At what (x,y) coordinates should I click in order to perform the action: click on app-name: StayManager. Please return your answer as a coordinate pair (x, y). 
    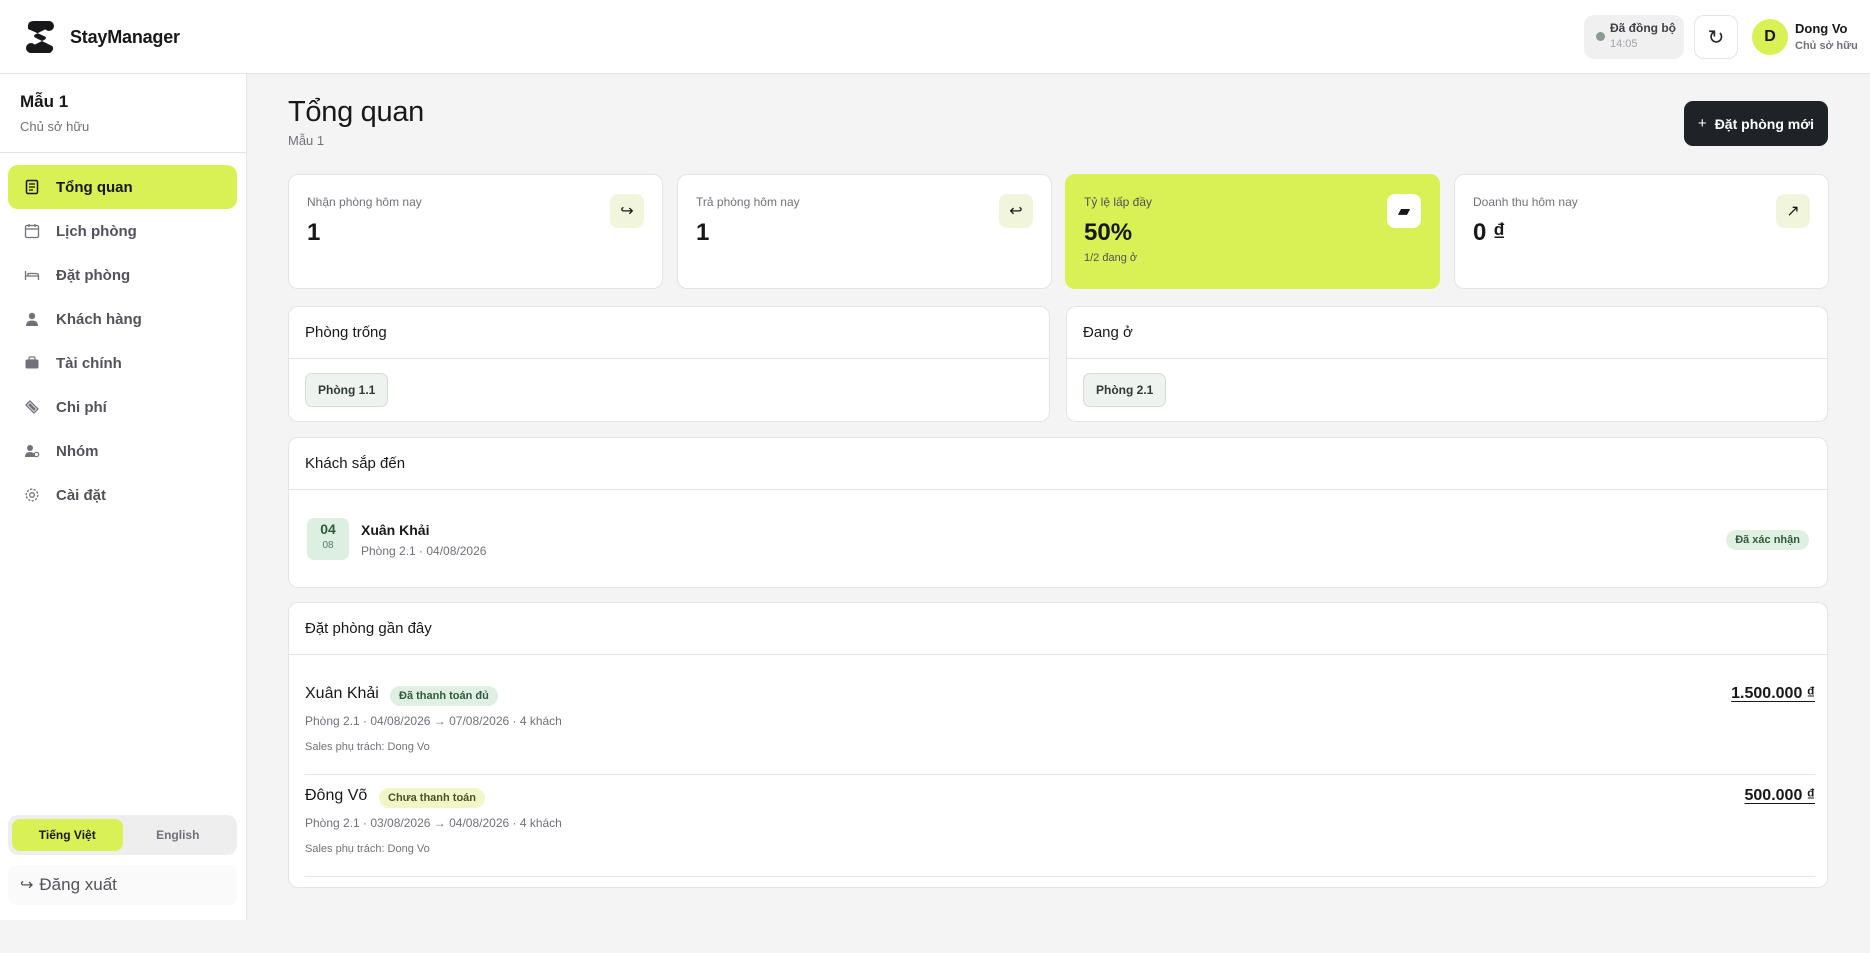
    Looking at the image, I should click on (125, 36).